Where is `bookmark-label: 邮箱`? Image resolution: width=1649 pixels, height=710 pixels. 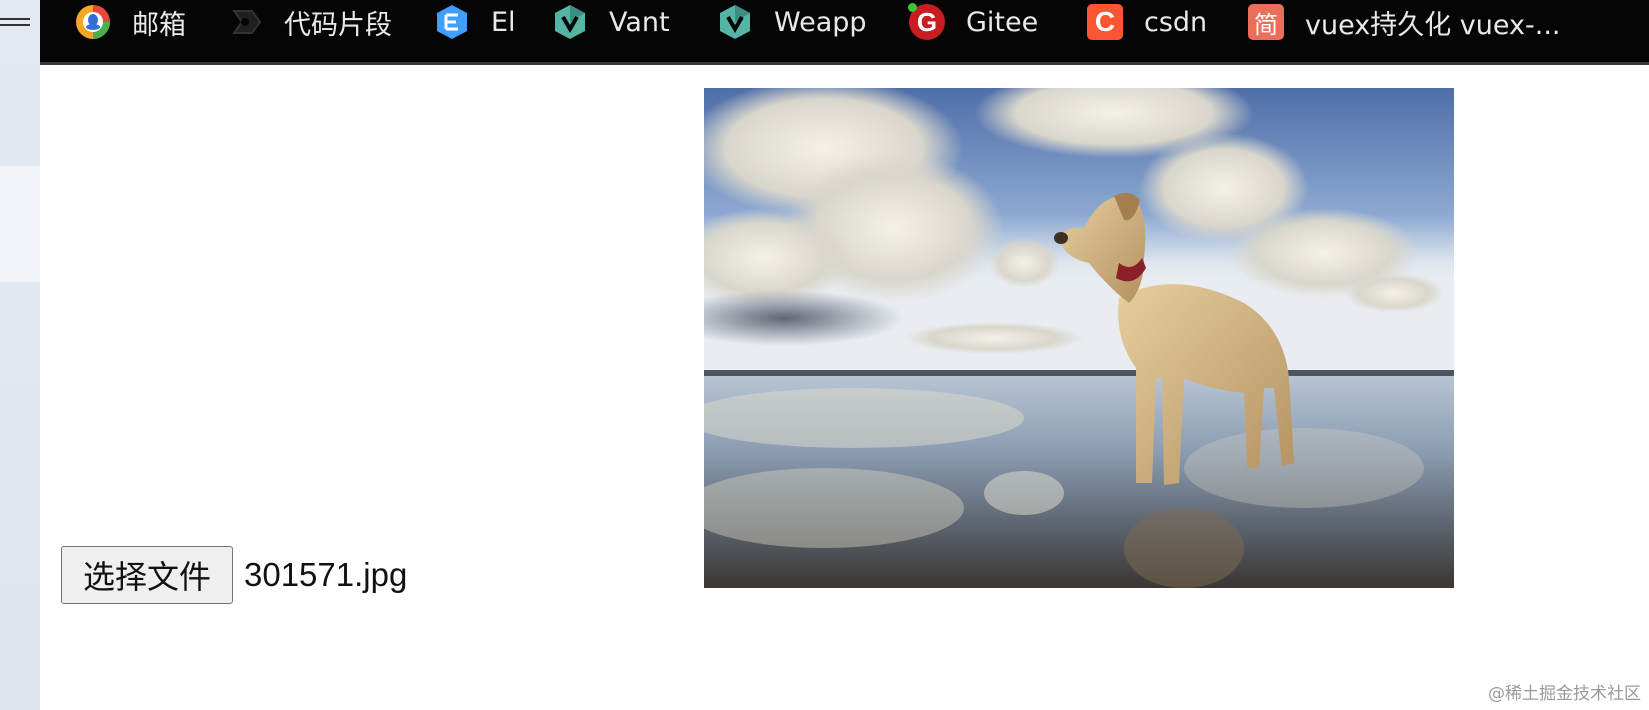
bookmark-label: 邮箱 is located at coordinates (159, 25).